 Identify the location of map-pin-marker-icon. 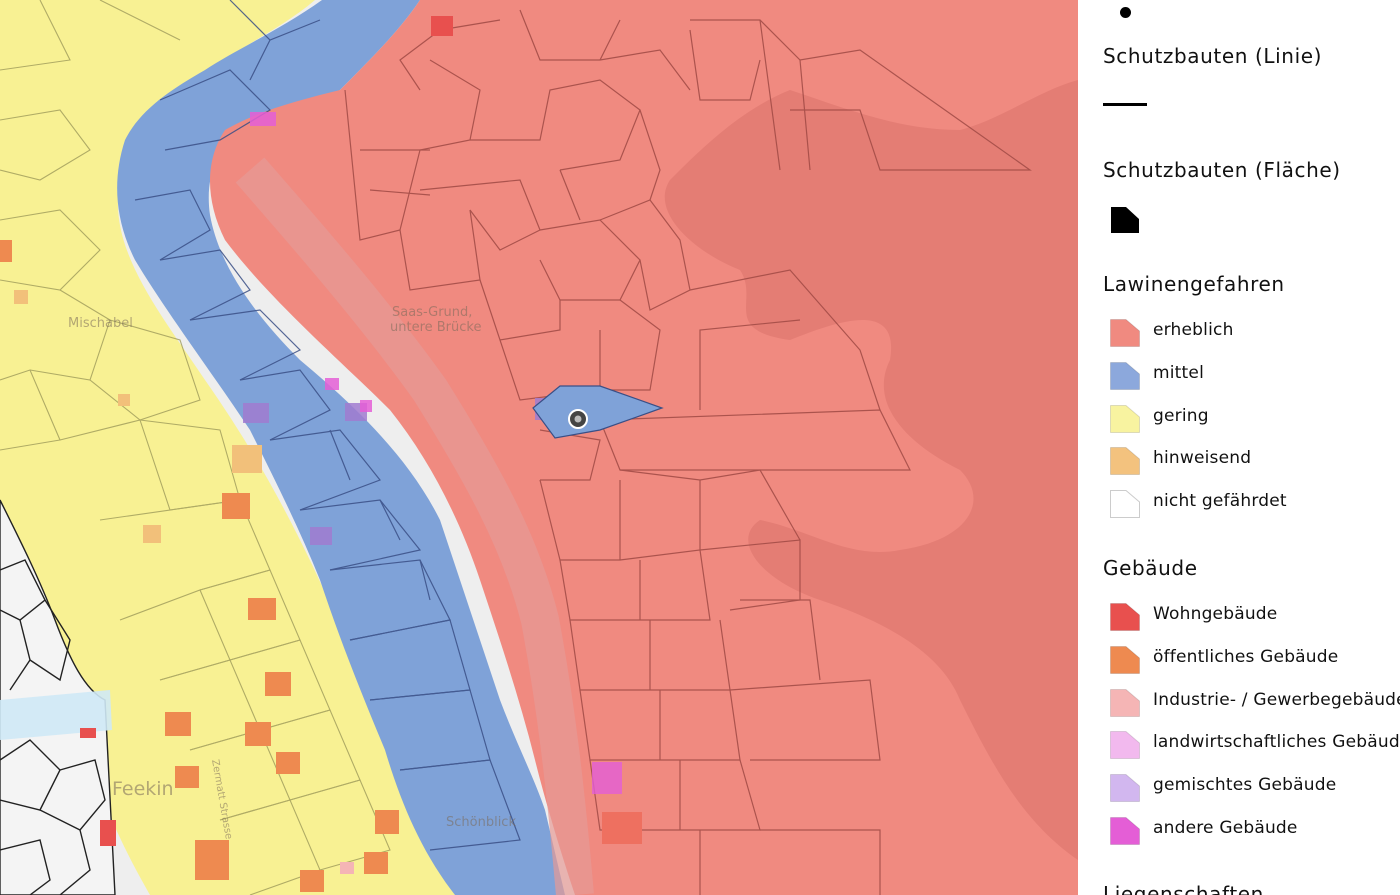
(578, 419).